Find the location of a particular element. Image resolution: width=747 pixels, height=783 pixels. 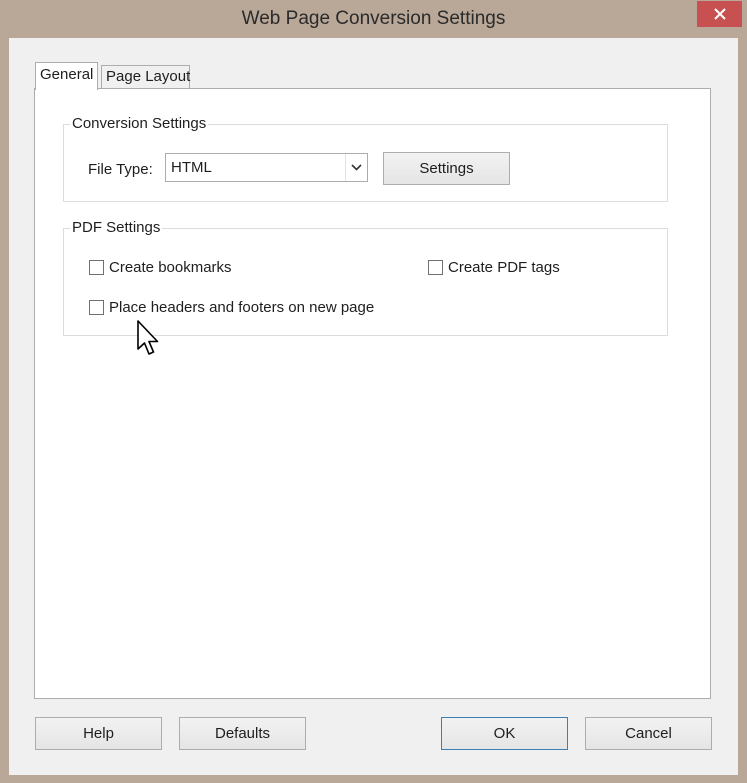

headers-footers-label: Place headers and footers on new page is located at coordinates (241, 307).